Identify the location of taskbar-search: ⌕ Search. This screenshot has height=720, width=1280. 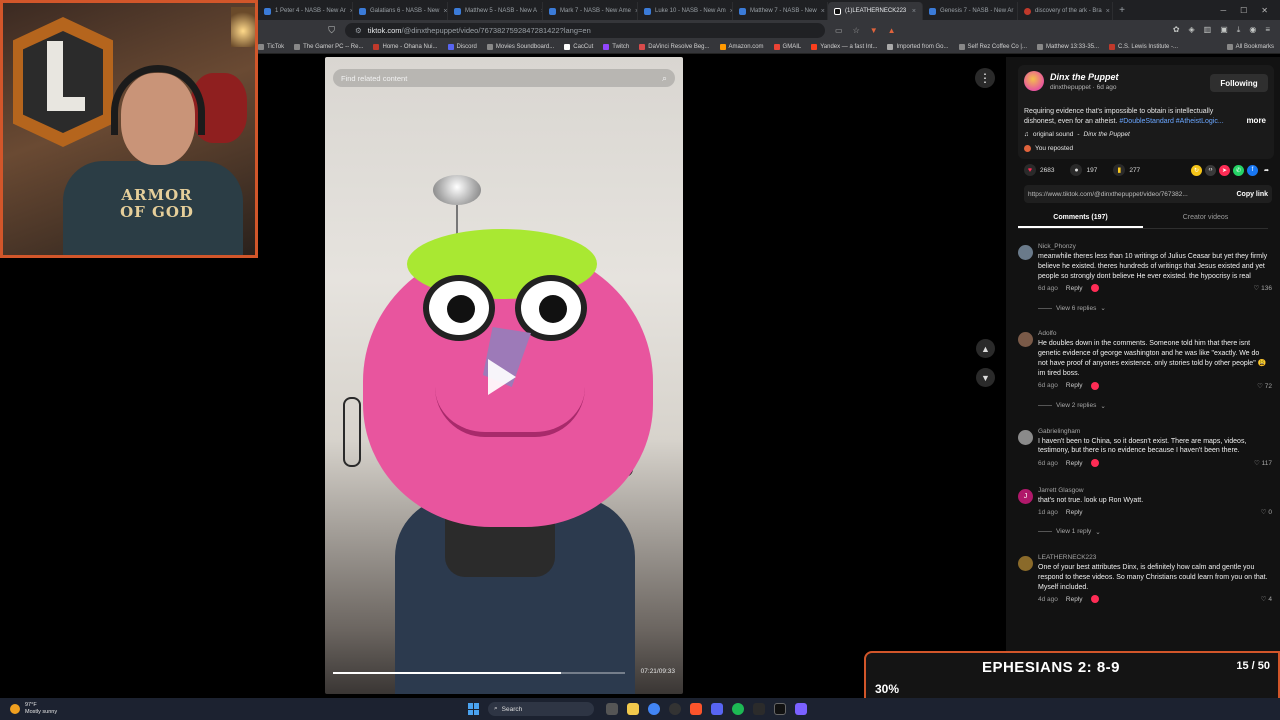
(541, 709).